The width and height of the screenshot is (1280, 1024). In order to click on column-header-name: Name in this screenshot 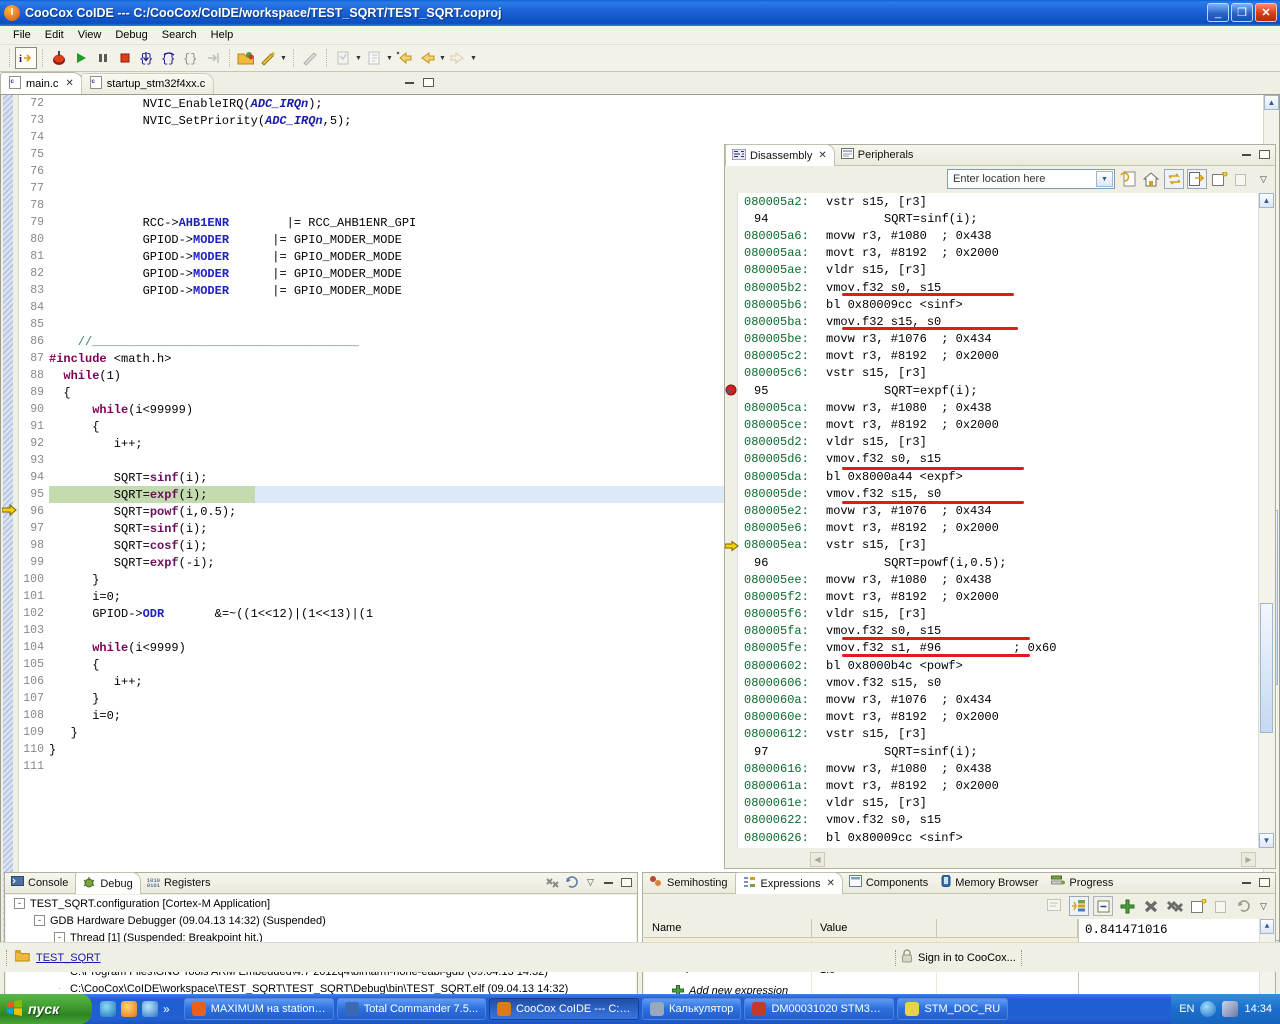, I will do `click(728, 928)`.